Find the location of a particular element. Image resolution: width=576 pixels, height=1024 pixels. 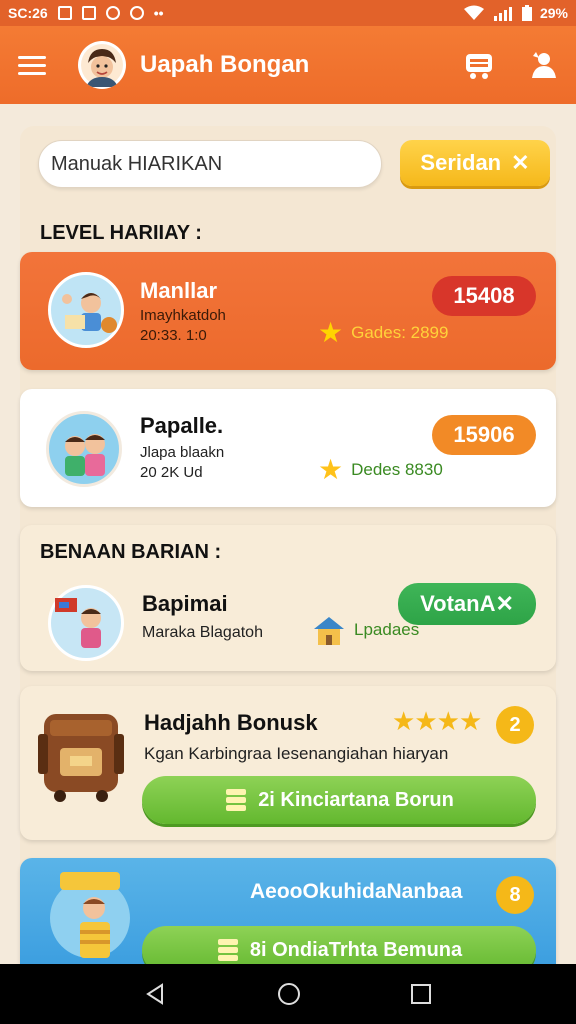

claim-button-label: VotanA is located at coordinates (458, 603).